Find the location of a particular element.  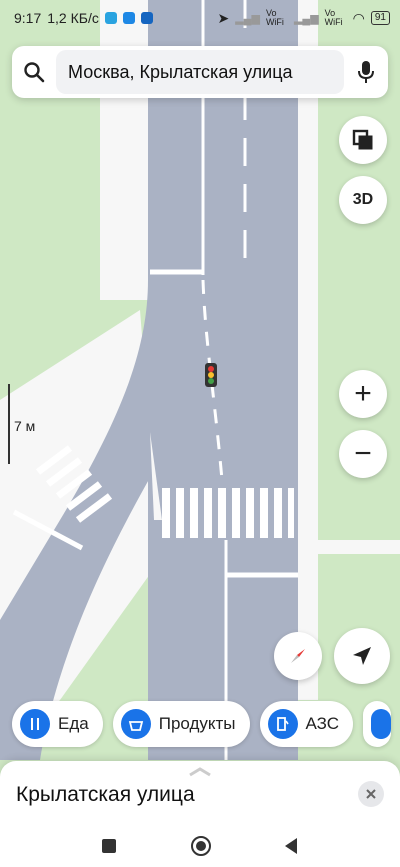

system-nav-bar is located at coordinates (200, 849).